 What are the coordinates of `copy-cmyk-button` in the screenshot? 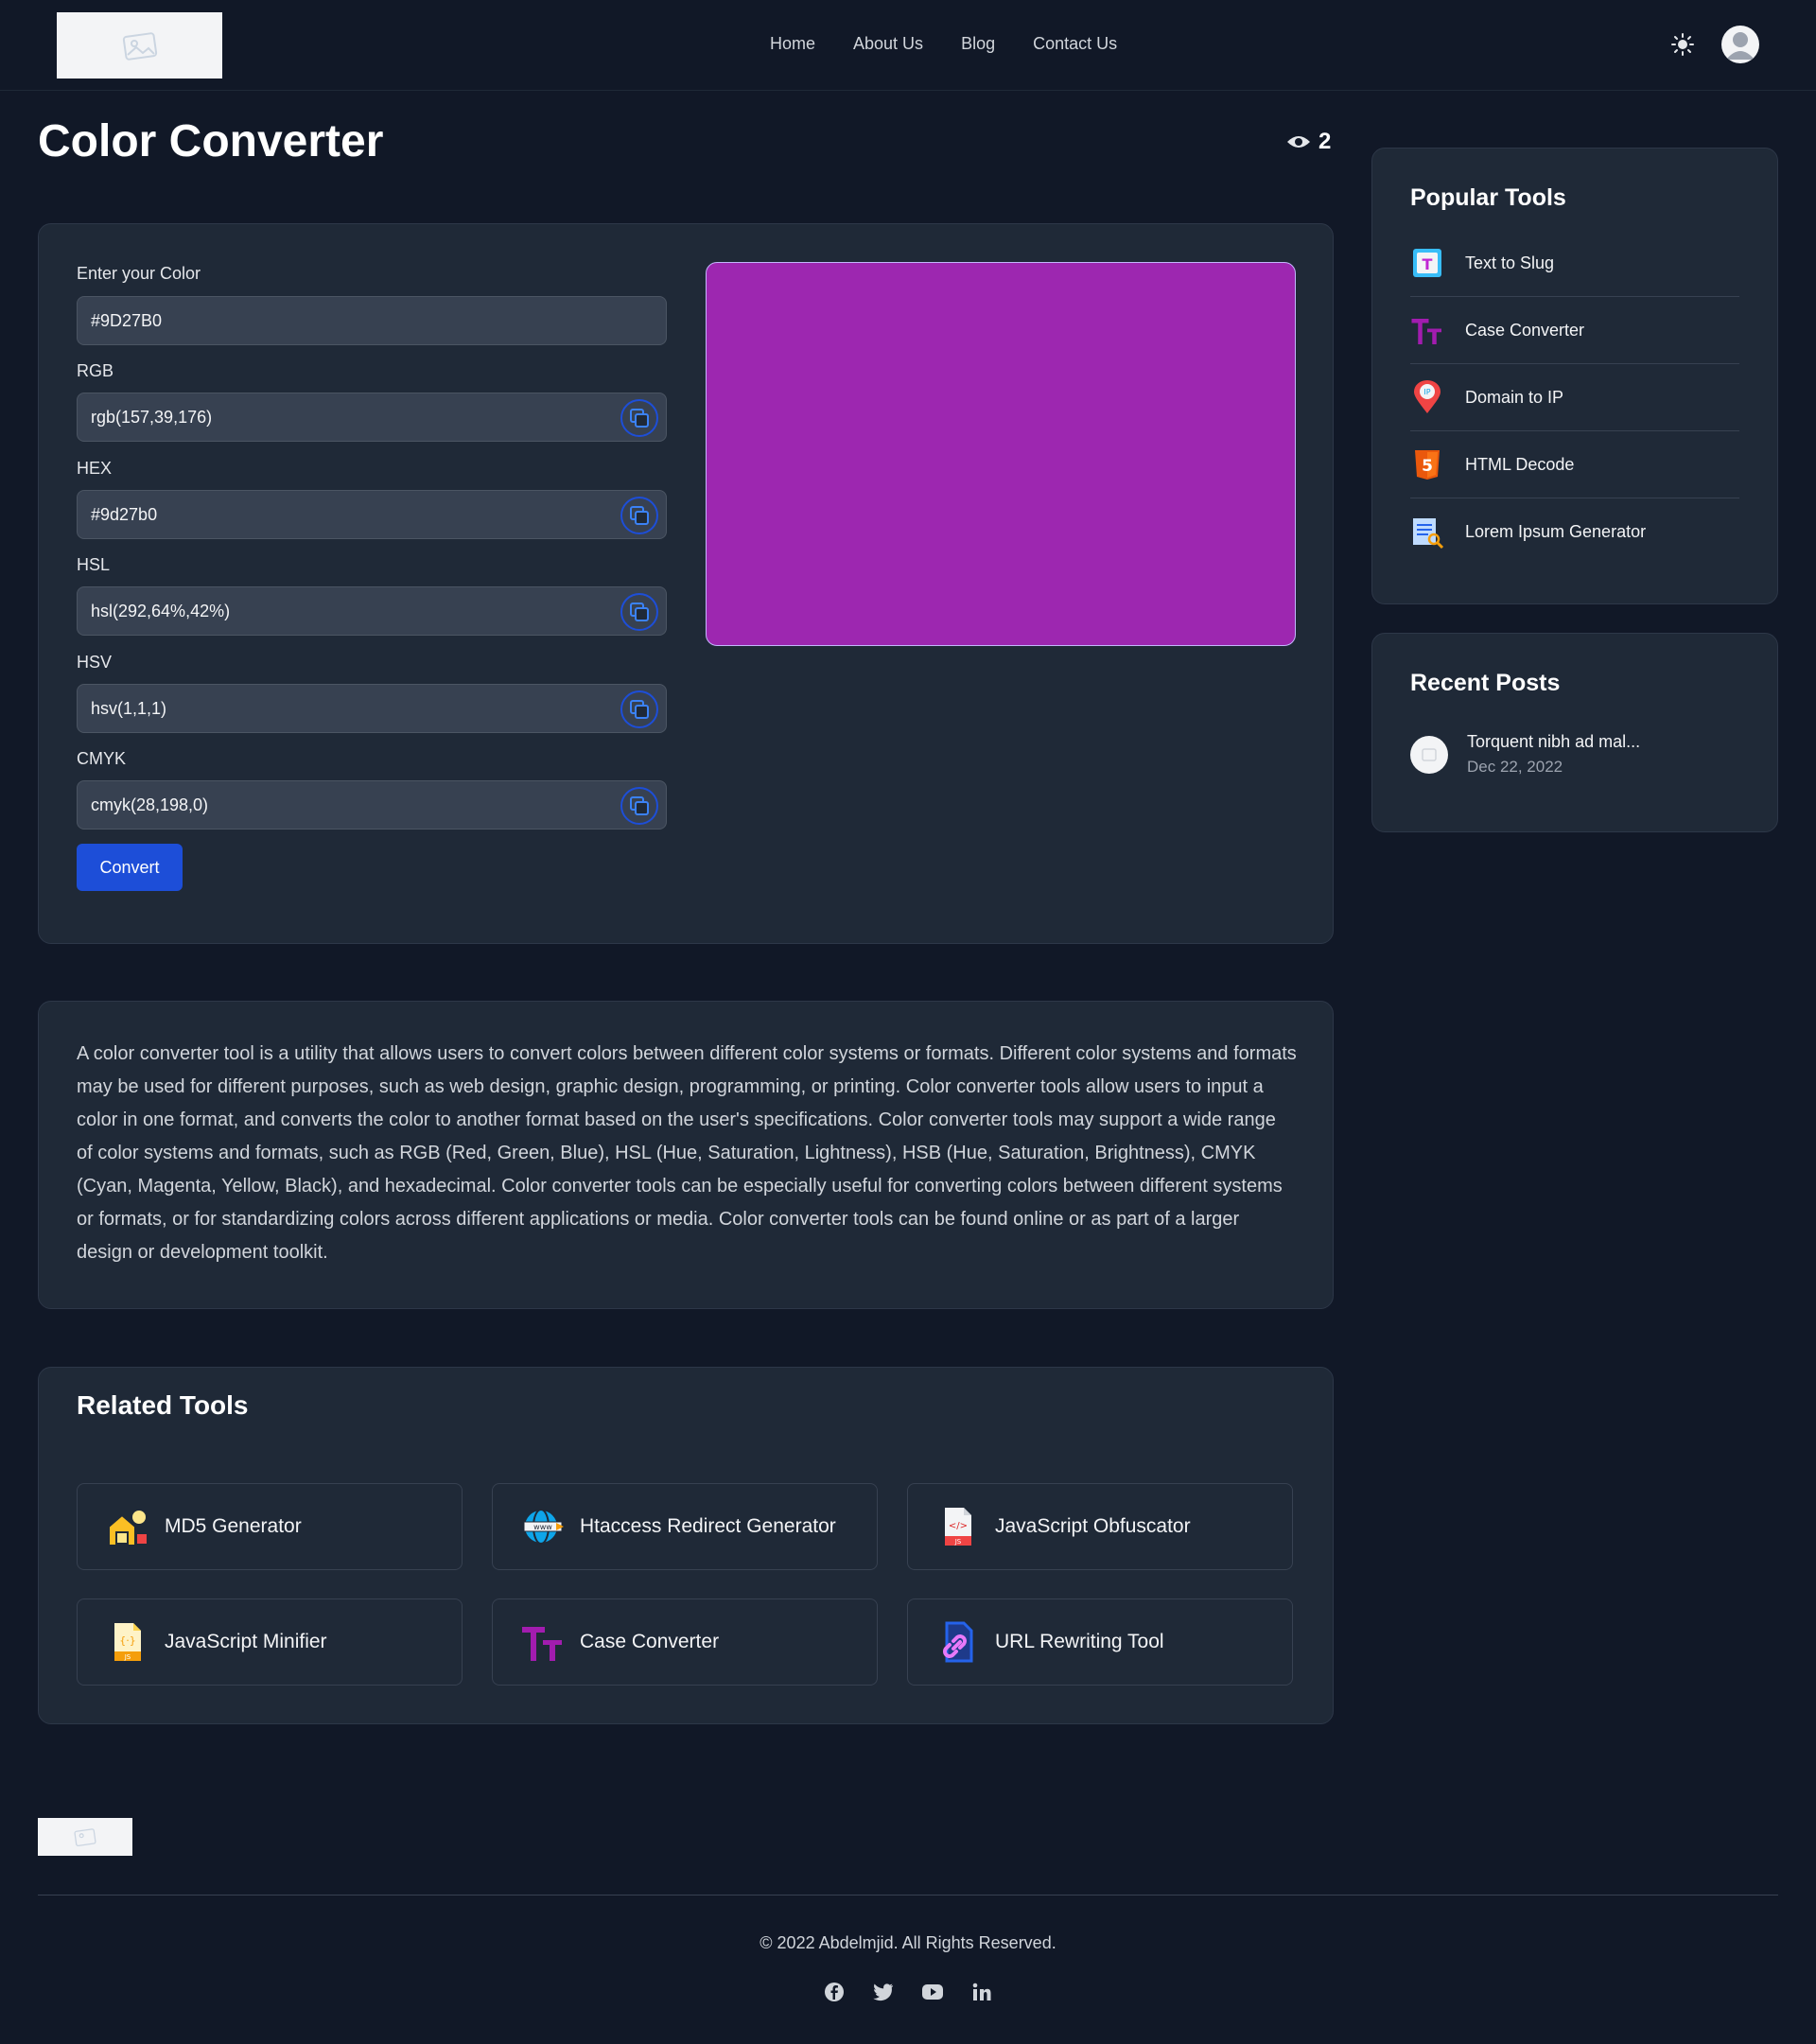 It's located at (639, 806).